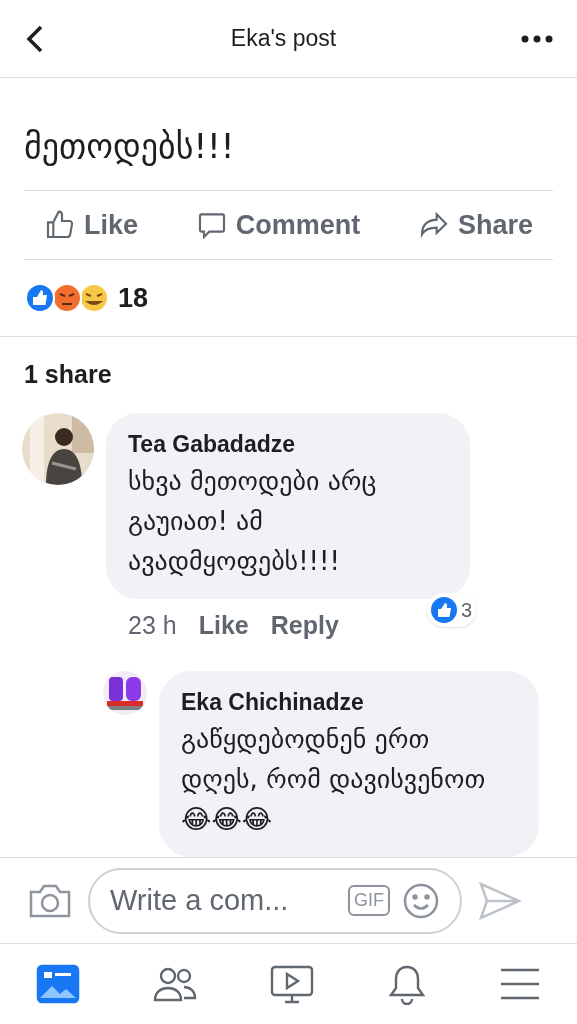  Describe the element at coordinates (278, 225) in the screenshot. I see `comment-button: Comment` at that location.